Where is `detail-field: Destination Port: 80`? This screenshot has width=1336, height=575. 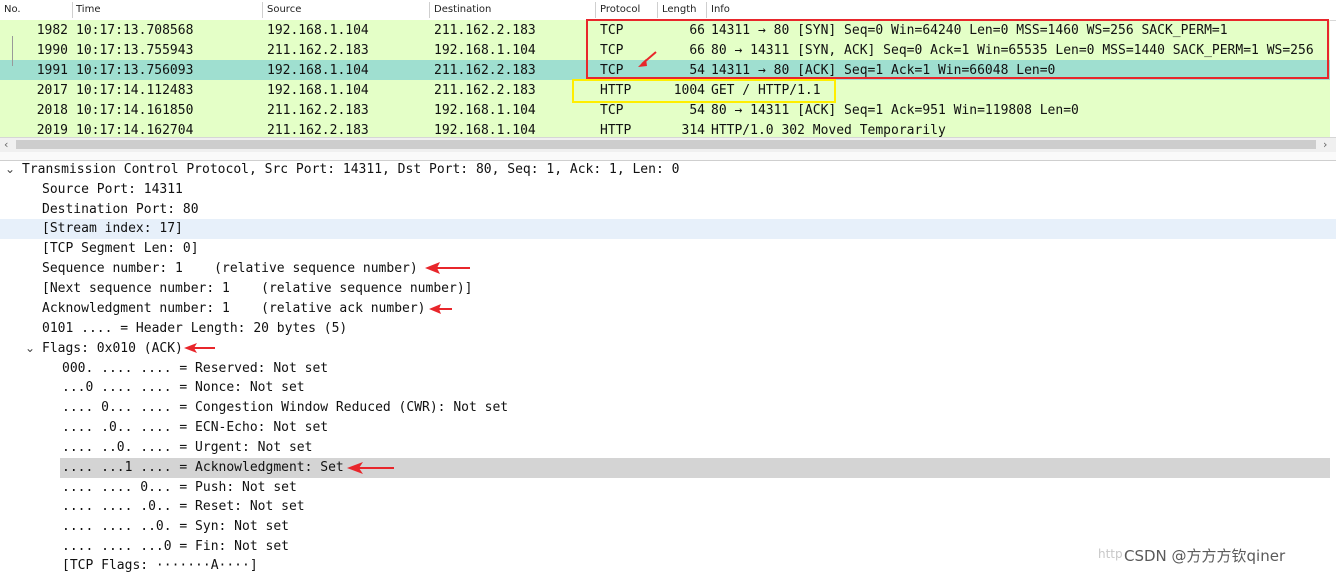 detail-field: Destination Port: 80 is located at coordinates (668, 210).